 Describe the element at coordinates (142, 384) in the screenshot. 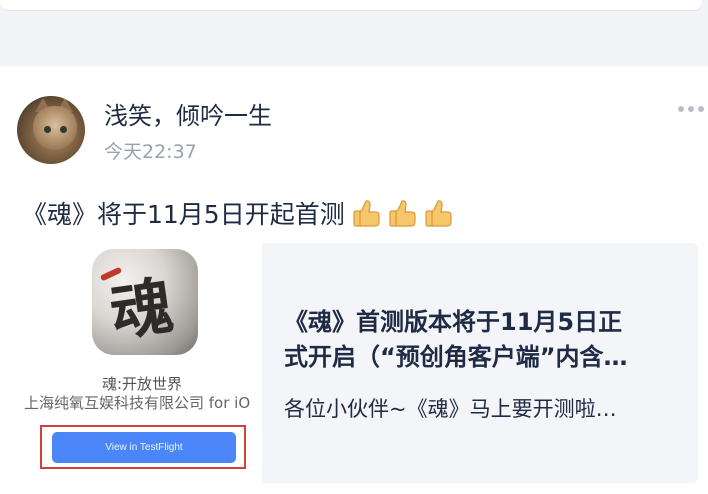

I see `app-name: 魂:开放世界` at that location.